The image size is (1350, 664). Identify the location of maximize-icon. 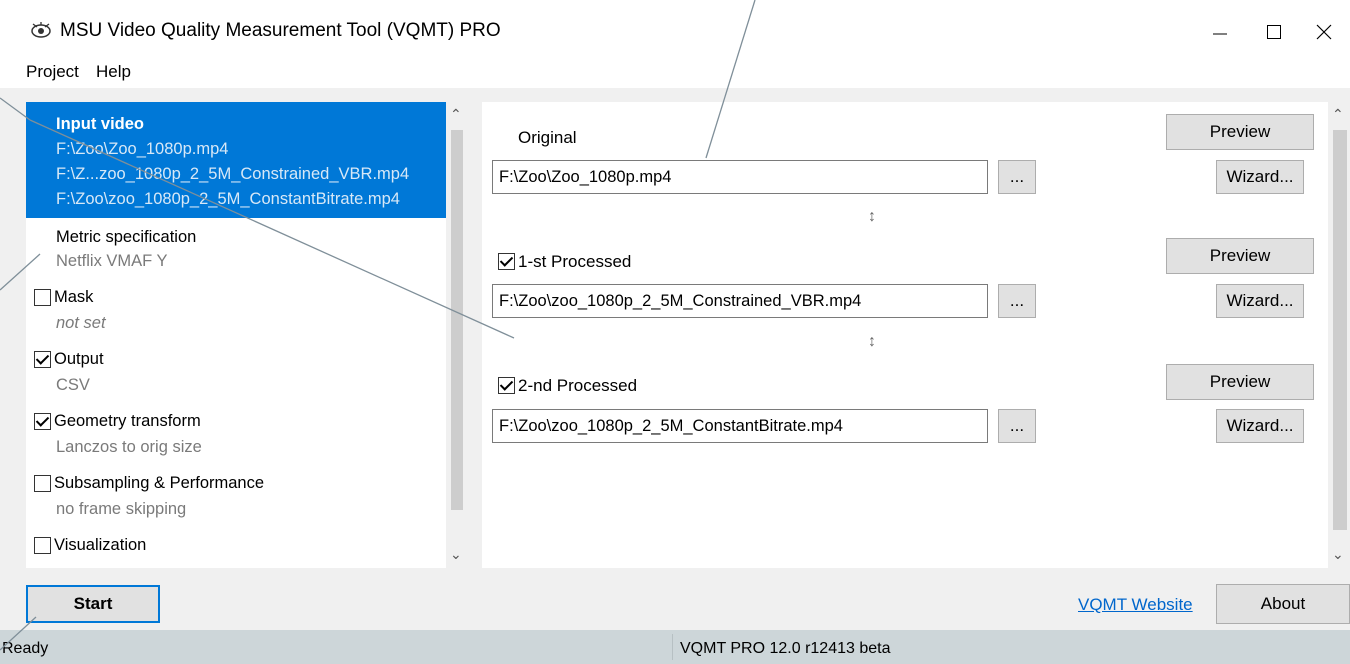
(1274, 32).